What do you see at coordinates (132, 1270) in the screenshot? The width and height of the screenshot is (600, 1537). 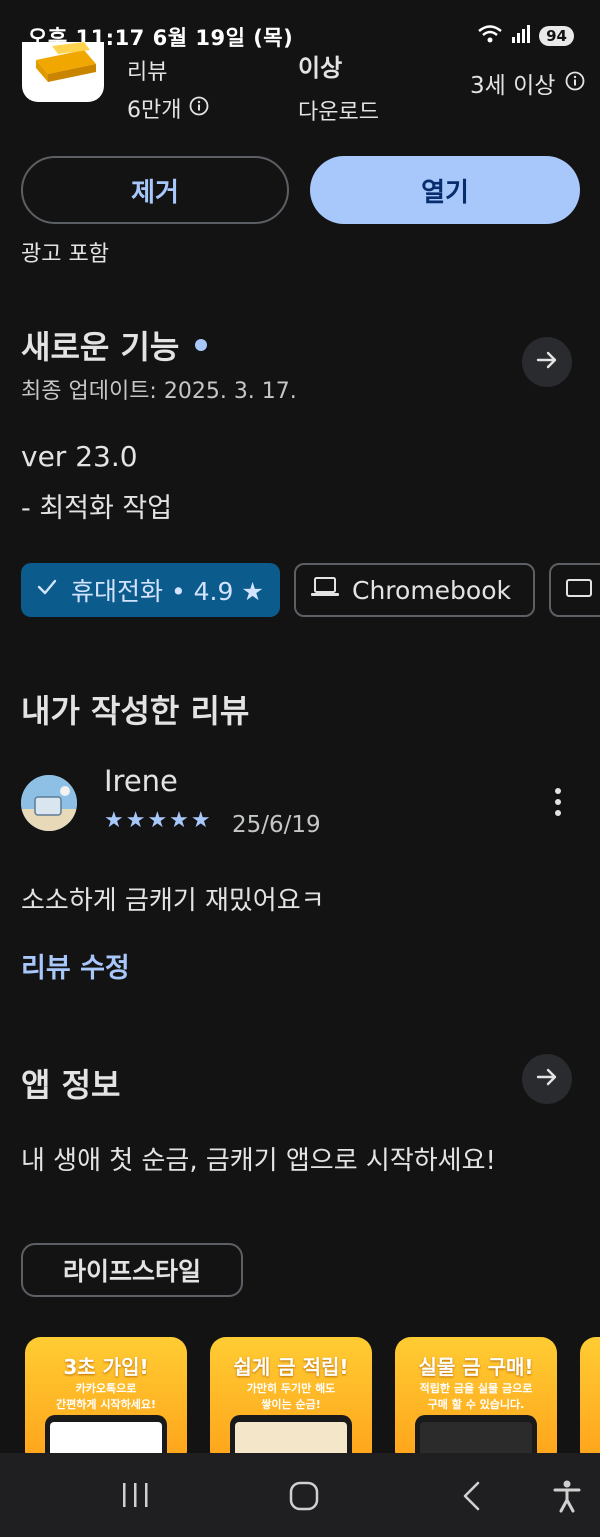 I see `category-tag: 라이프스타일` at bounding box center [132, 1270].